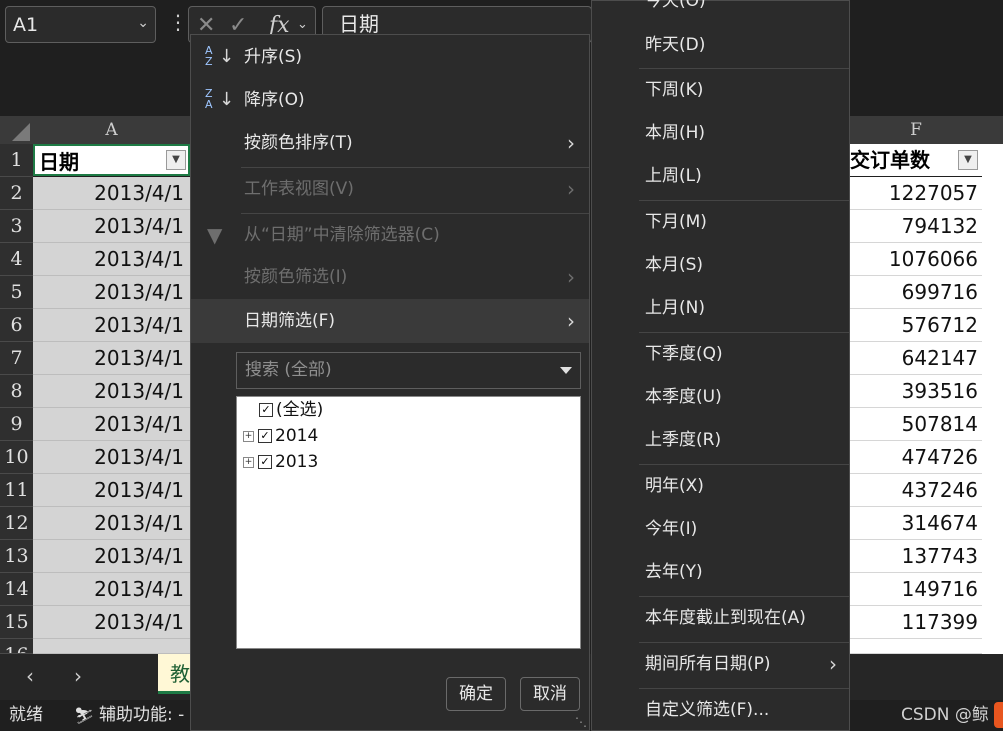  Describe the element at coordinates (408, 370) in the screenshot. I see `filter-search-input: 搜索 (全部)` at that location.